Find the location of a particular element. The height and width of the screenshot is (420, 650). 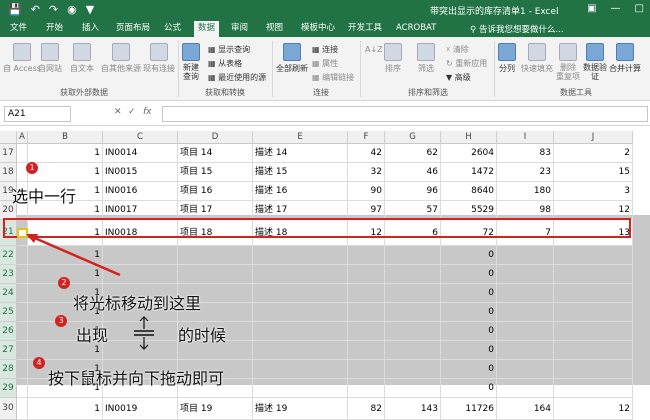

save-icon: 💾 is located at coordinates (15, 10).